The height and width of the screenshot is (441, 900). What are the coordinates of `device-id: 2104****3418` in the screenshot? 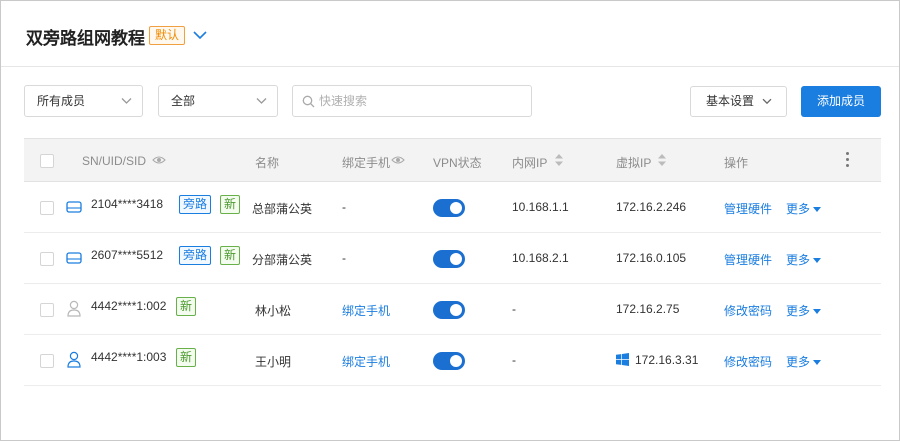 It's located at (127, 204).